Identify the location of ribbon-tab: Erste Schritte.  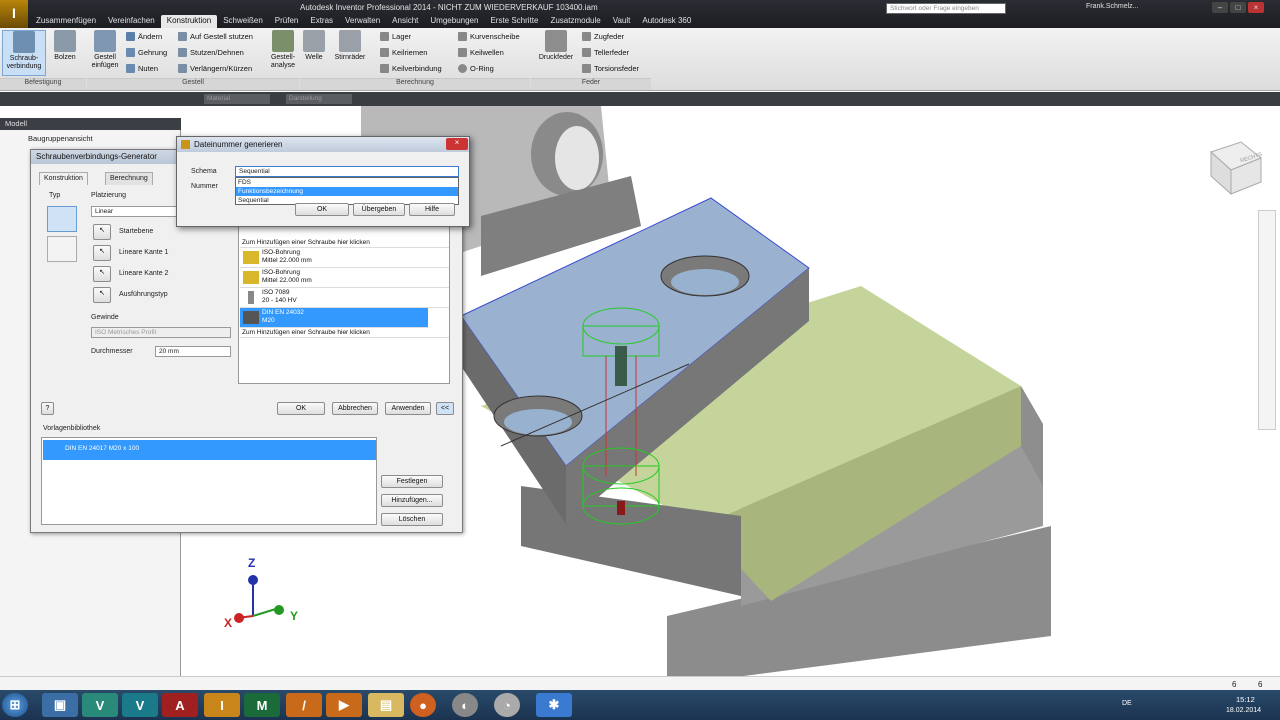
(514, 21).